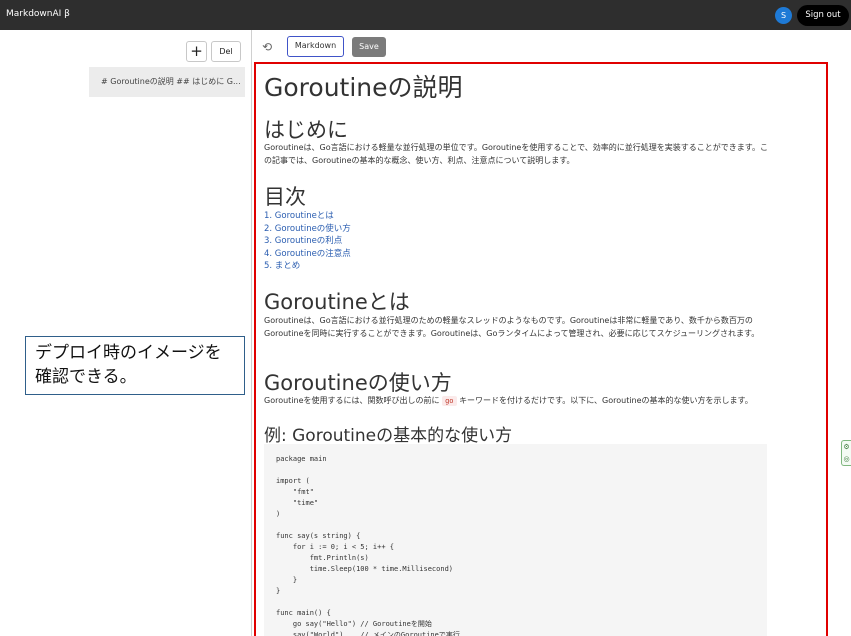 The image size is (851, 636). Describe the element at coordinates (315, 46) in the screenshot. I see `markdown-button: Markdown` at that location.